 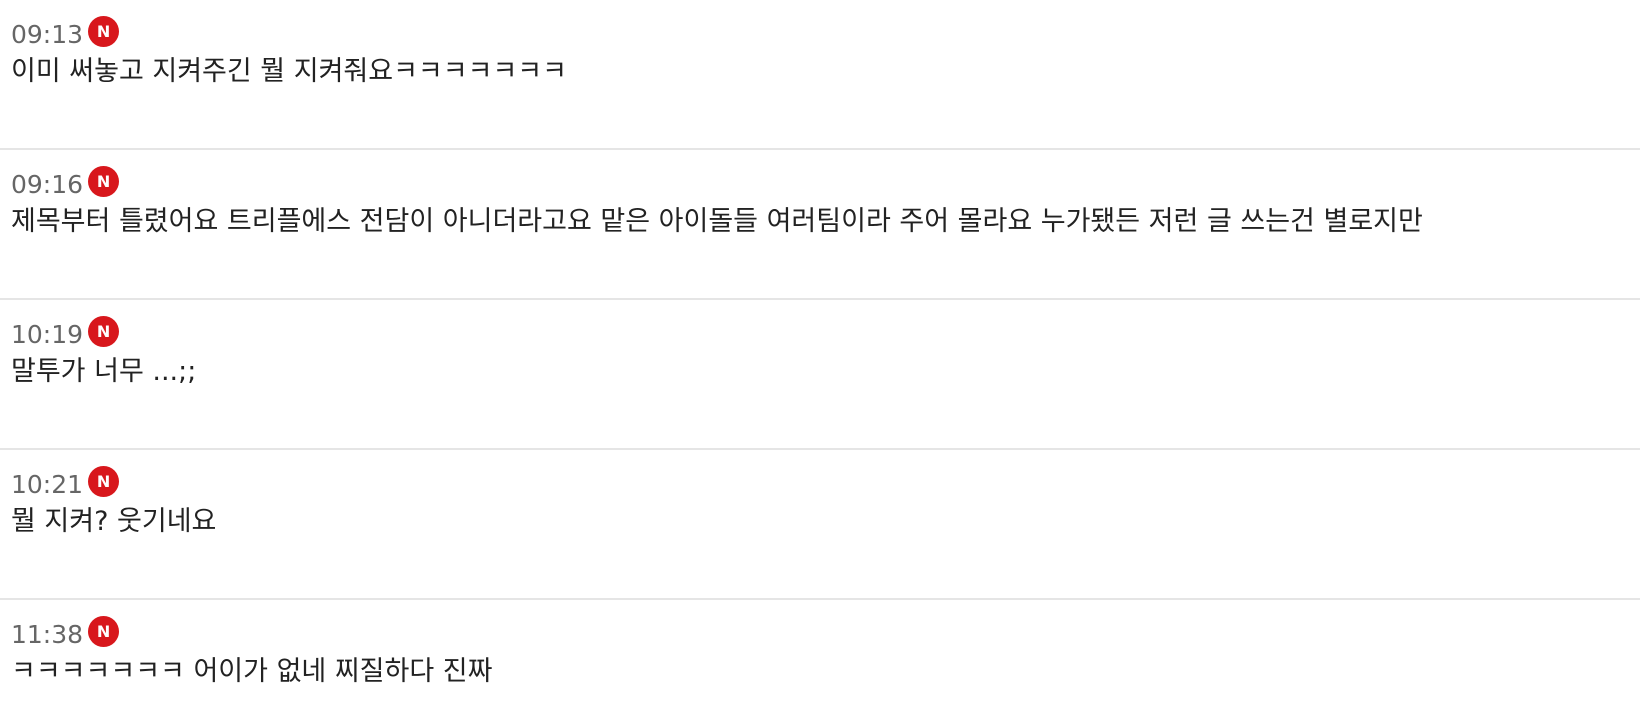 What do you see at coordinates (825, 481) in the screenshot?
I see `comment-meta: 10:21 N` at bounding box center [825, 481].